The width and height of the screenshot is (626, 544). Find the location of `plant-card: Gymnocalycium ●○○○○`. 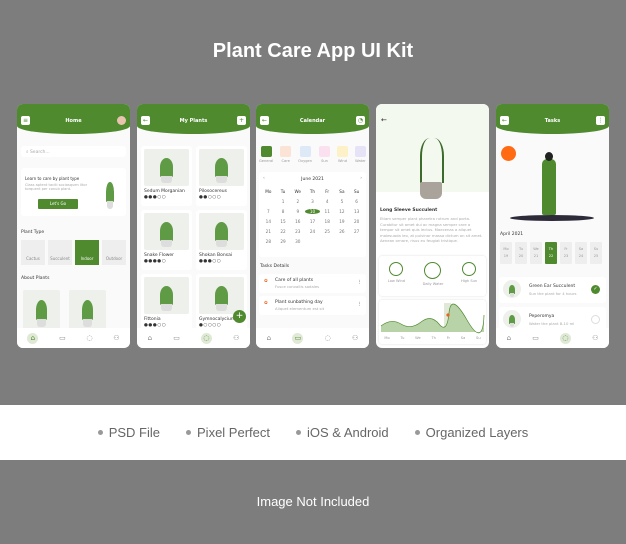

plant-card: Gymnocalycium ●○○○○ is located at coordinates (221, 304).